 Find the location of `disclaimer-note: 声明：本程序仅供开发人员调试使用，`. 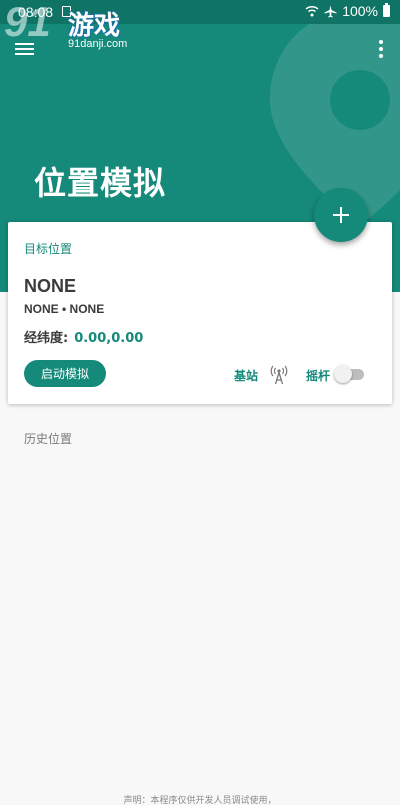

disclaimer-note: 声明：本程序仅供开发人员调试使用， is located at coordinates (200, 800).